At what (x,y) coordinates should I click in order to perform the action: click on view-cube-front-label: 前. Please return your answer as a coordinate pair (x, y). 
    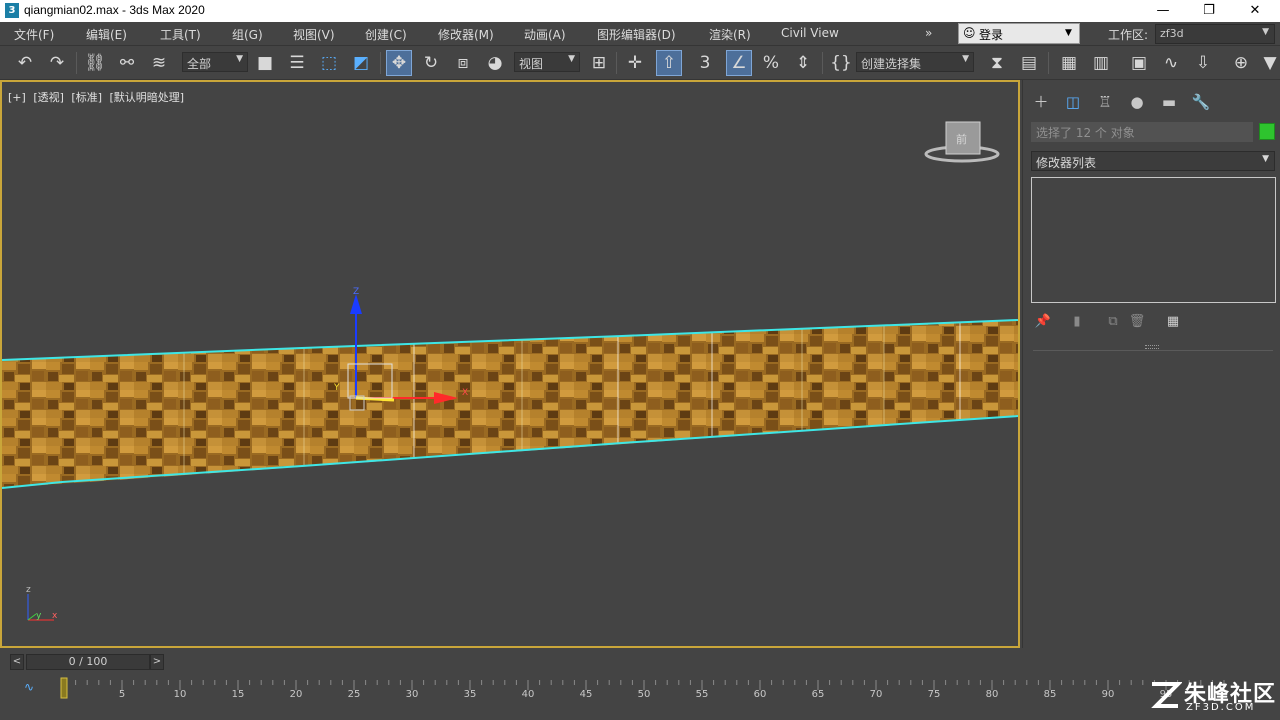
    Looking at the image, I should click on (961, 139).